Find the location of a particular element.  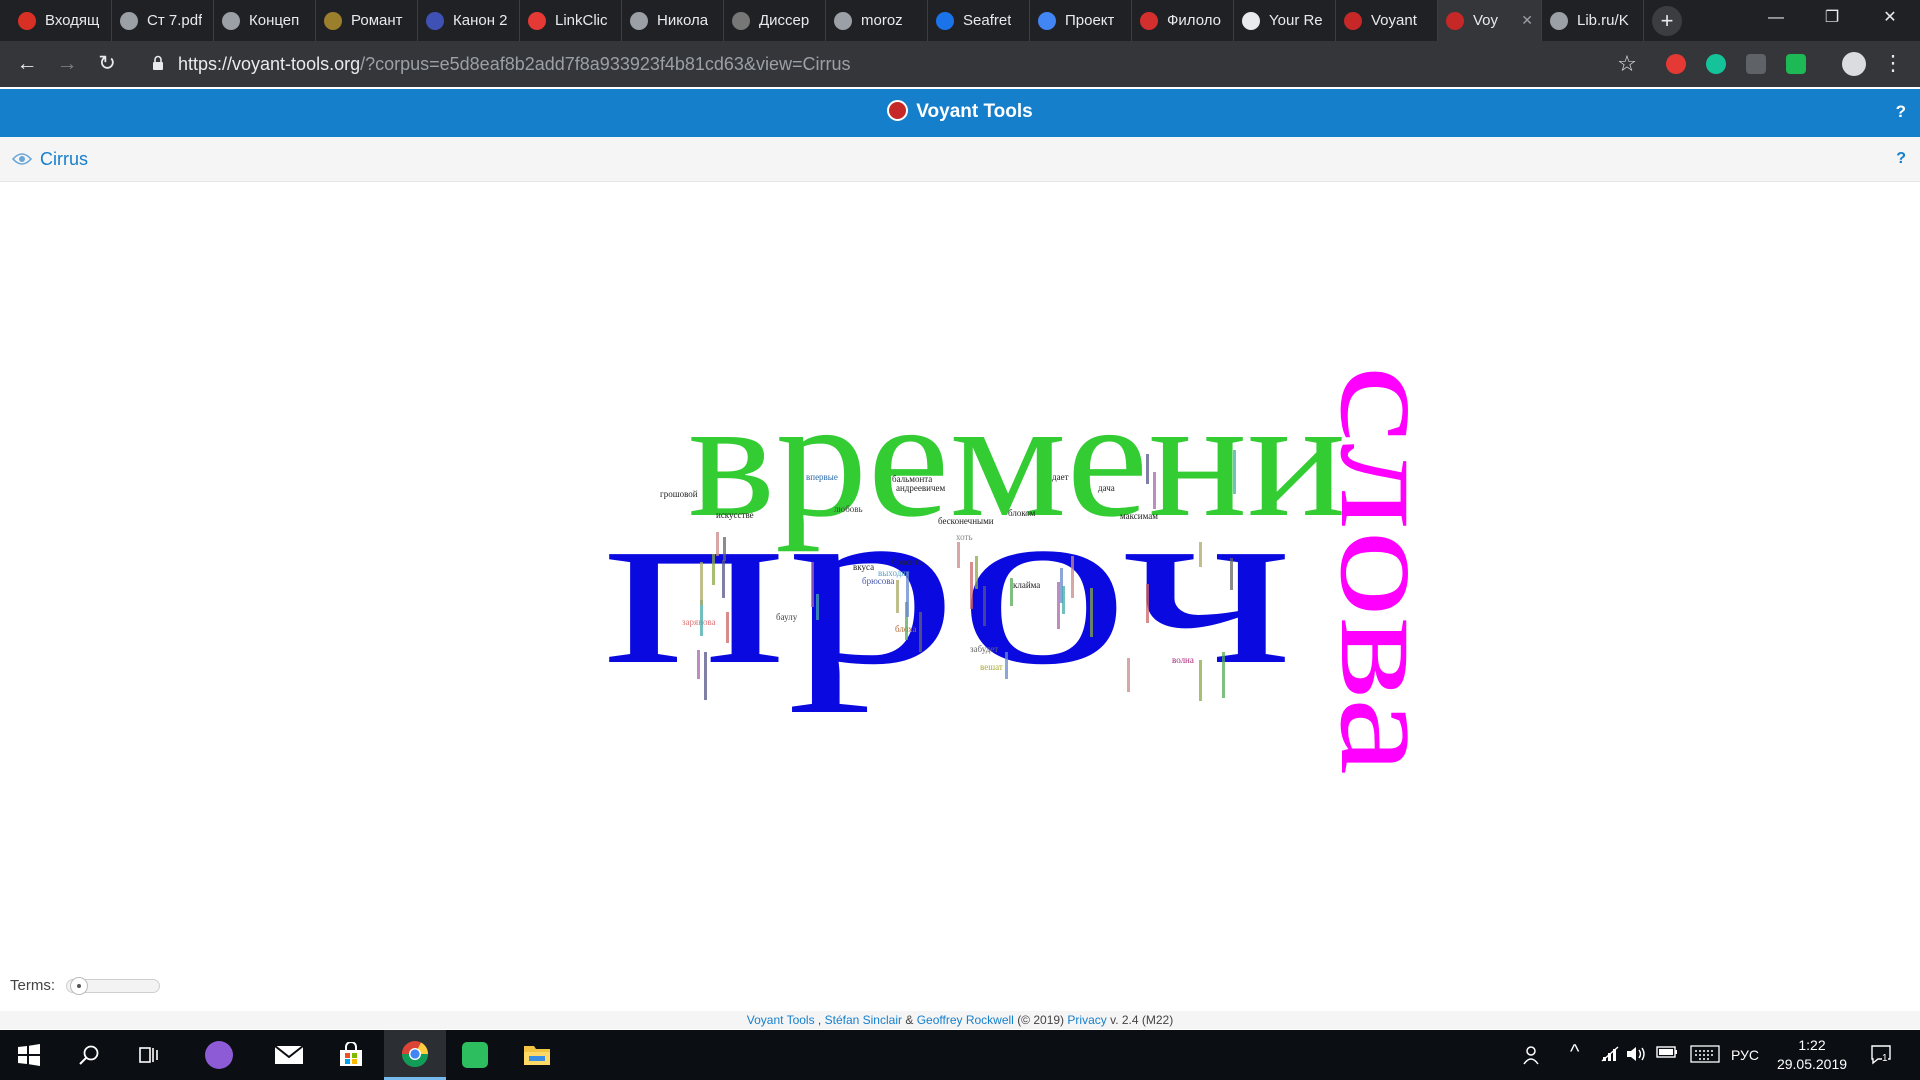

browser-tab: Филоло is located at coordinates (1183, 20).